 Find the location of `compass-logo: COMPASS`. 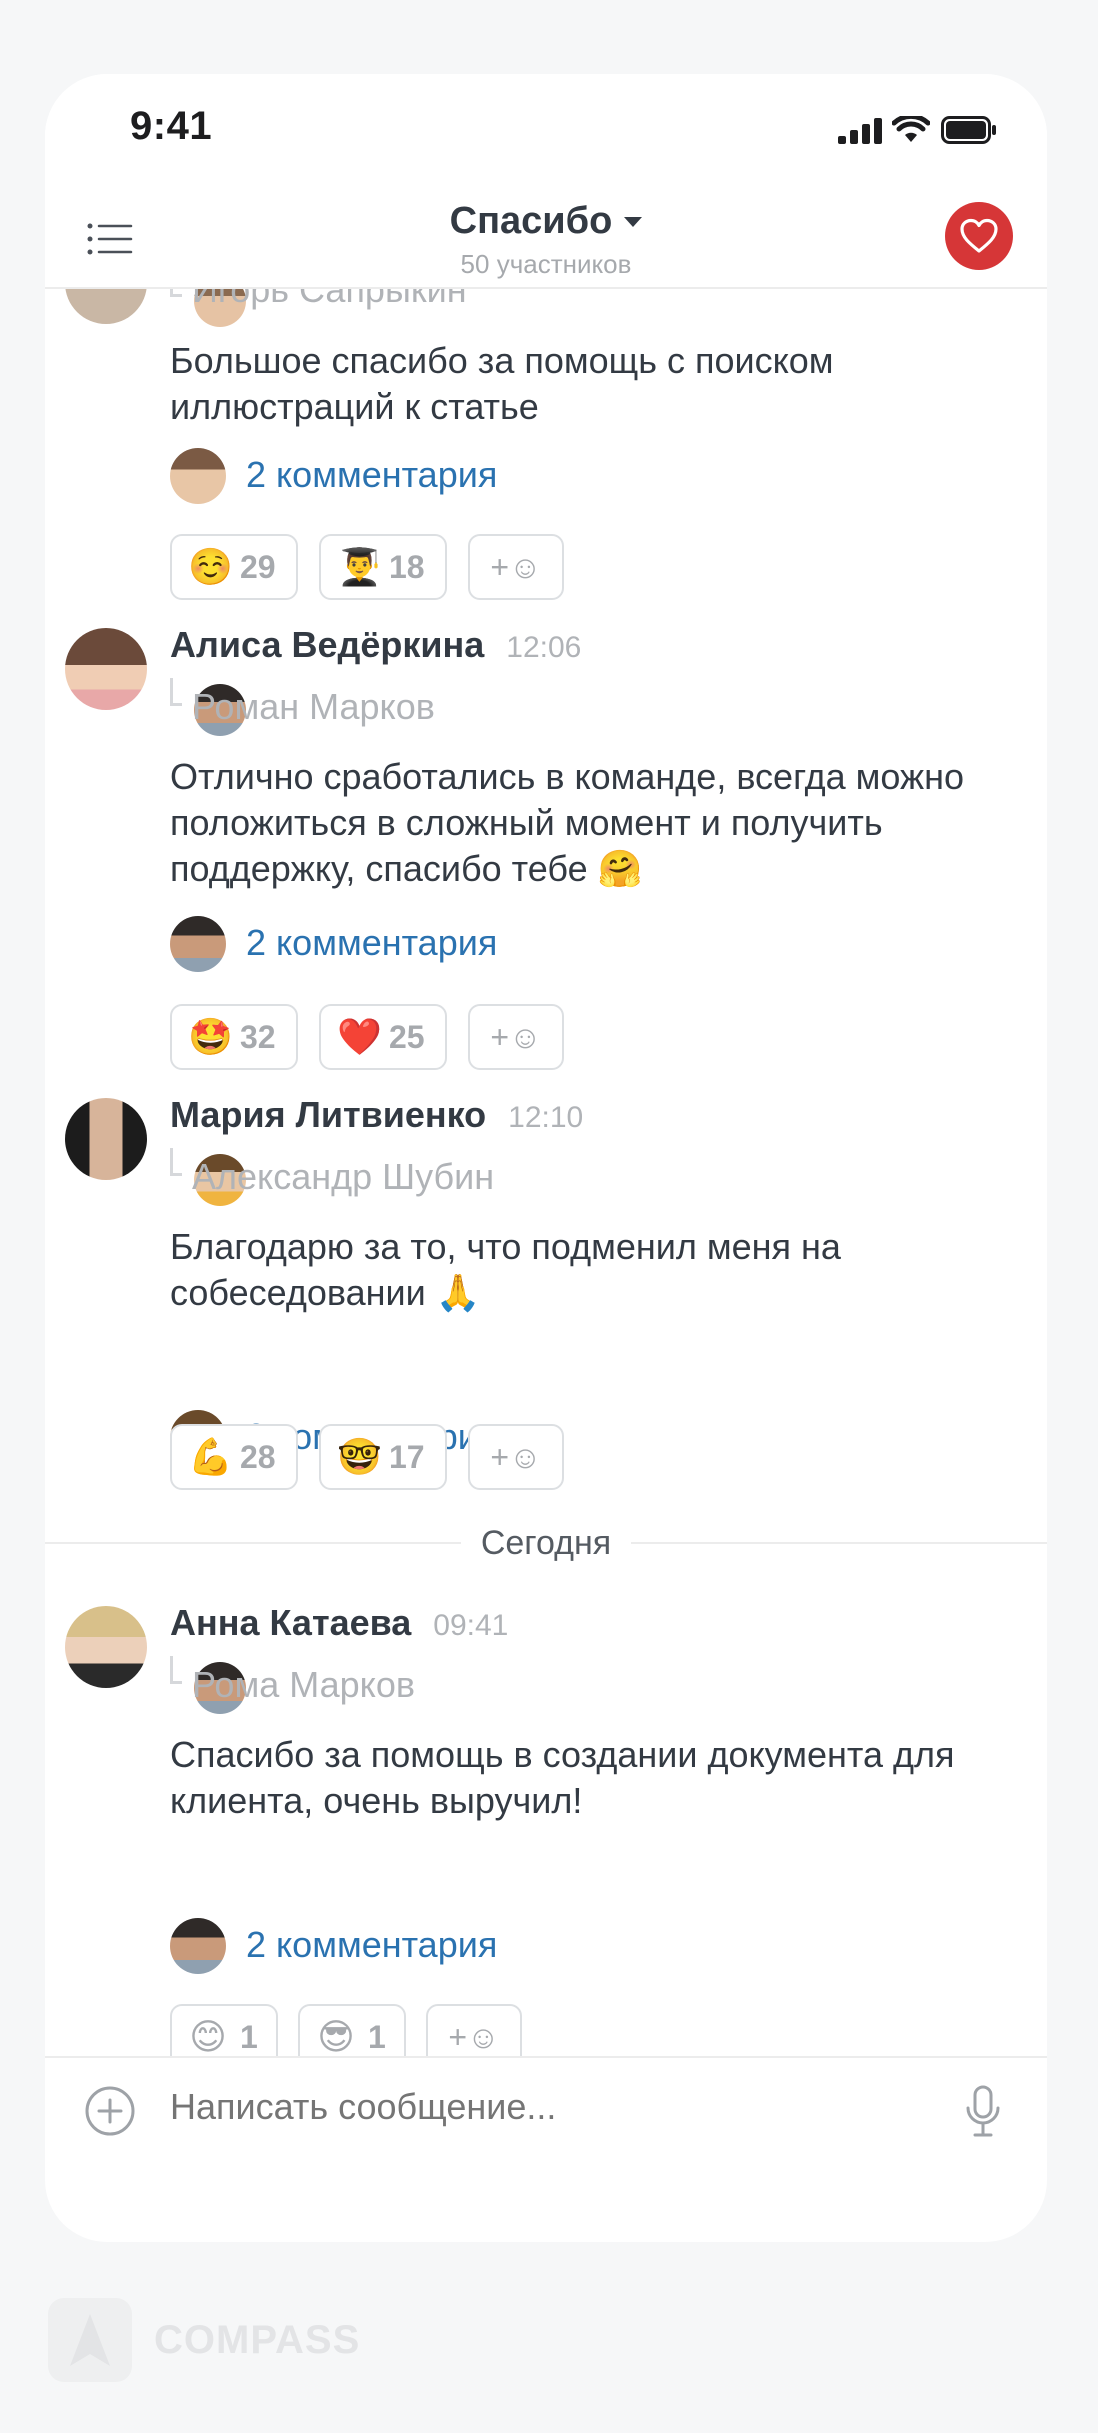

compass-logo: COMPASS is located at coordinates (204, 2340).